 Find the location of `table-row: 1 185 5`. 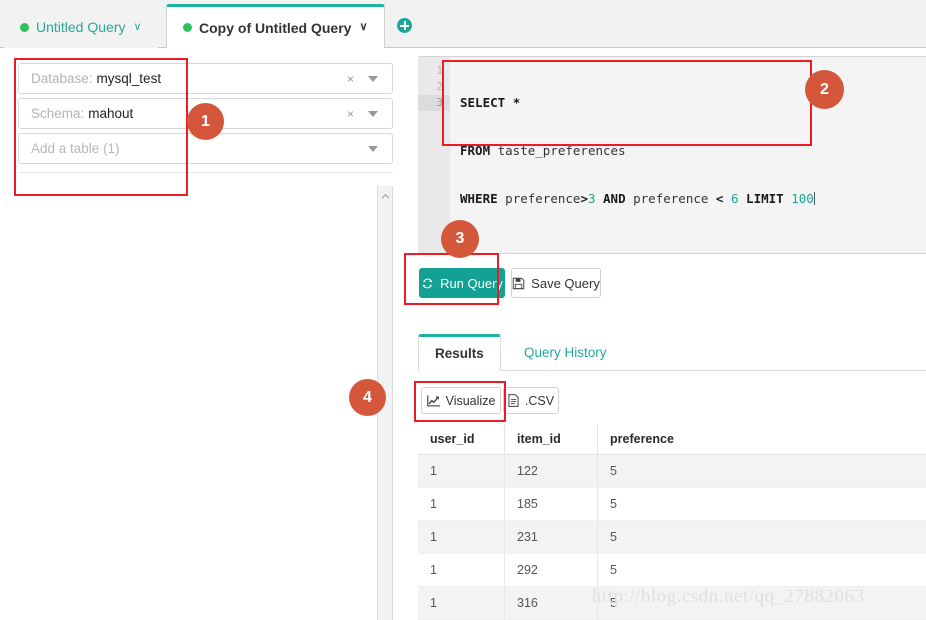

table-row: 1 185 5 is located at coordinates (672, 504).